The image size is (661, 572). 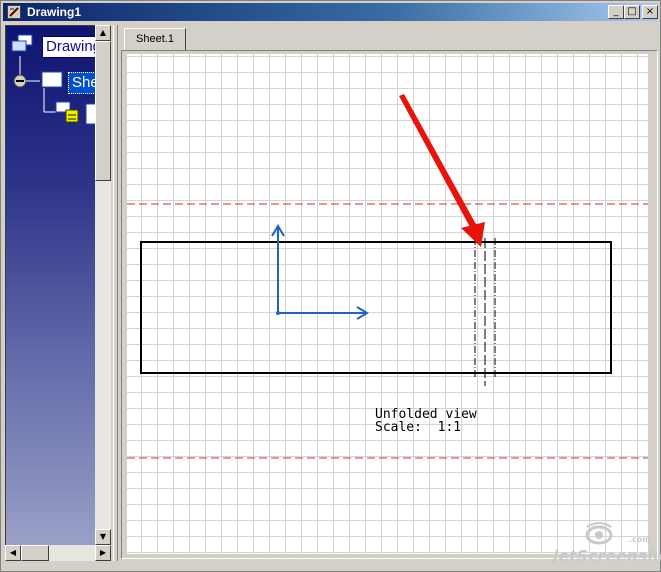 I want to click on watermark-suffix: .com, so click(x=640, y=539).